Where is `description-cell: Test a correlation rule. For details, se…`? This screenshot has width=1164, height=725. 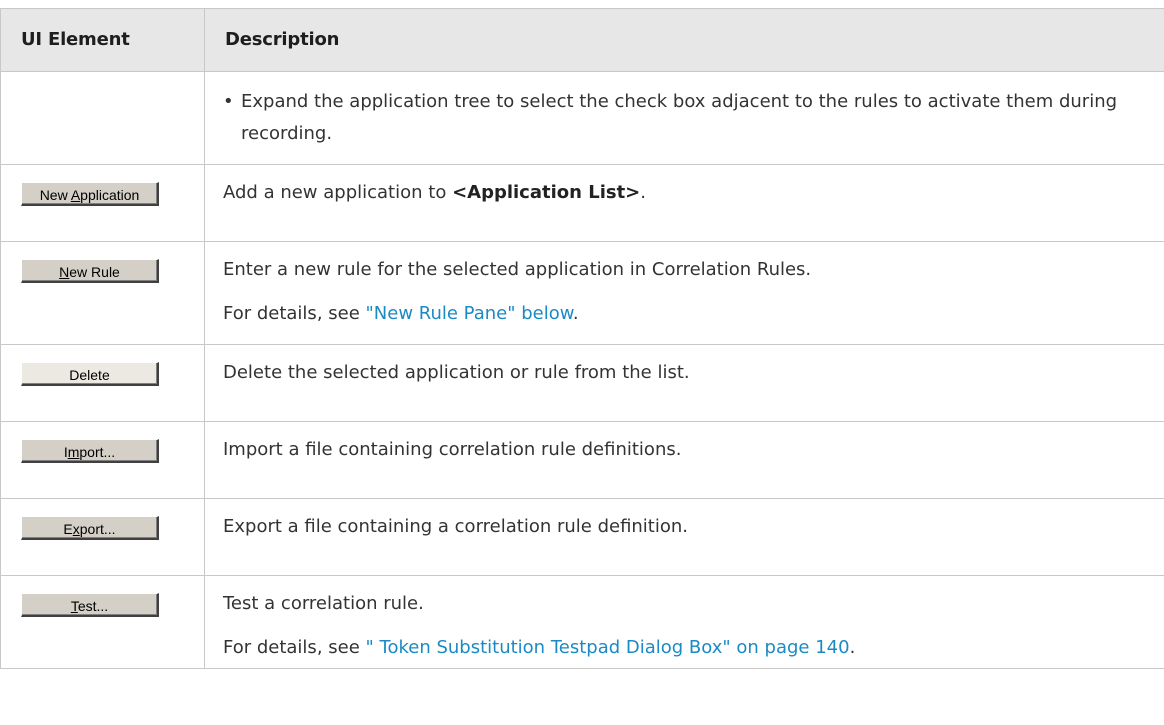 description-cell: Test a correlation rule. For details, se… is located at coordinates (684, 622).